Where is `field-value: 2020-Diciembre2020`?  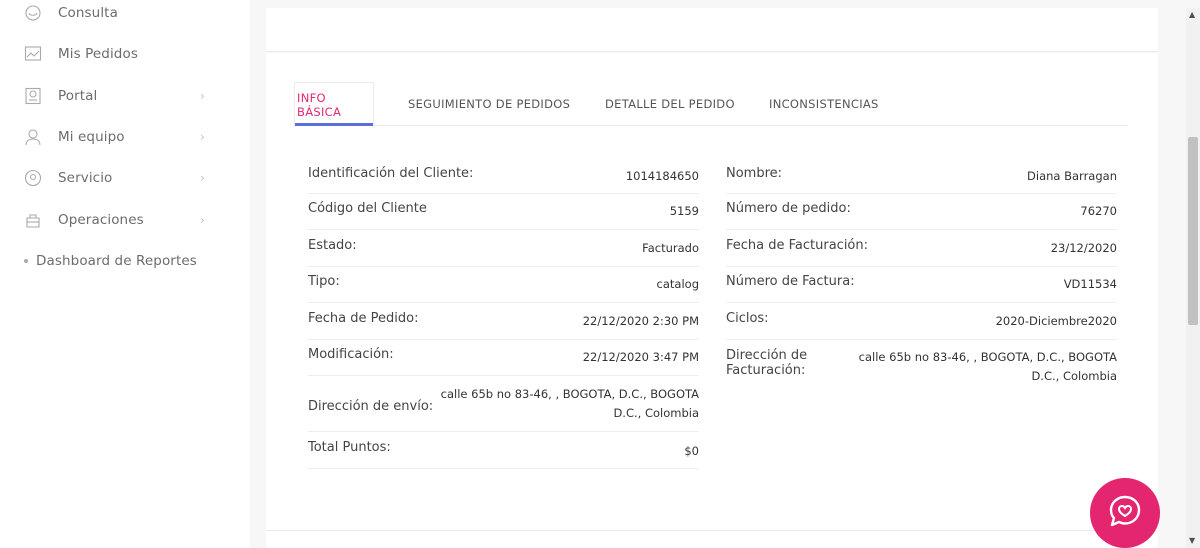
field-value: 2020-Diciembre2020 is located at coordinates (1056, 320).